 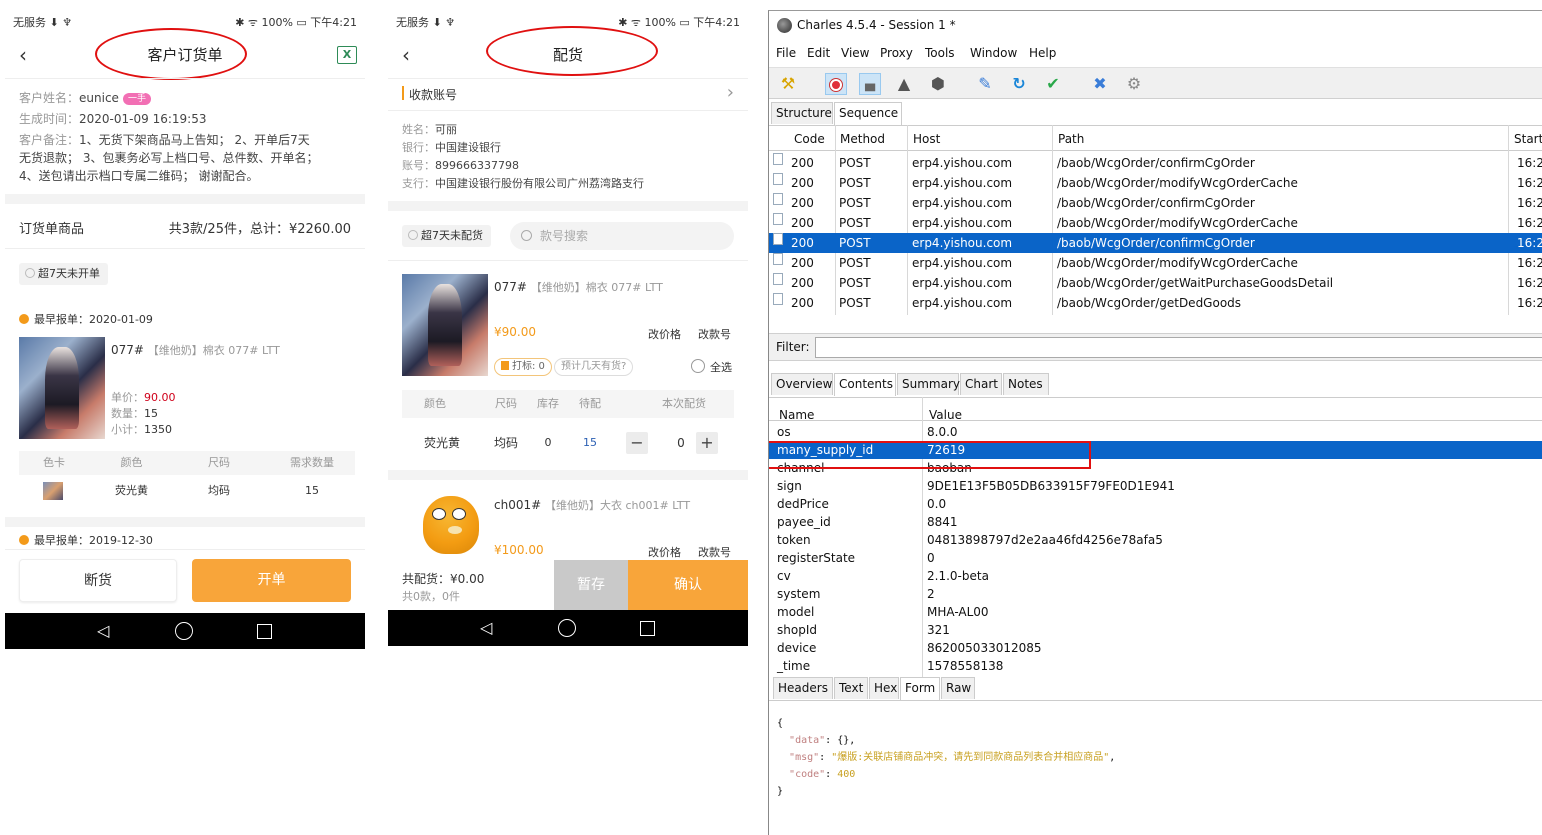 What do you see at coordinates (938, 84) in the screenshot?
I see `stop-icon: ⬢` at bounding box center [938, 84].